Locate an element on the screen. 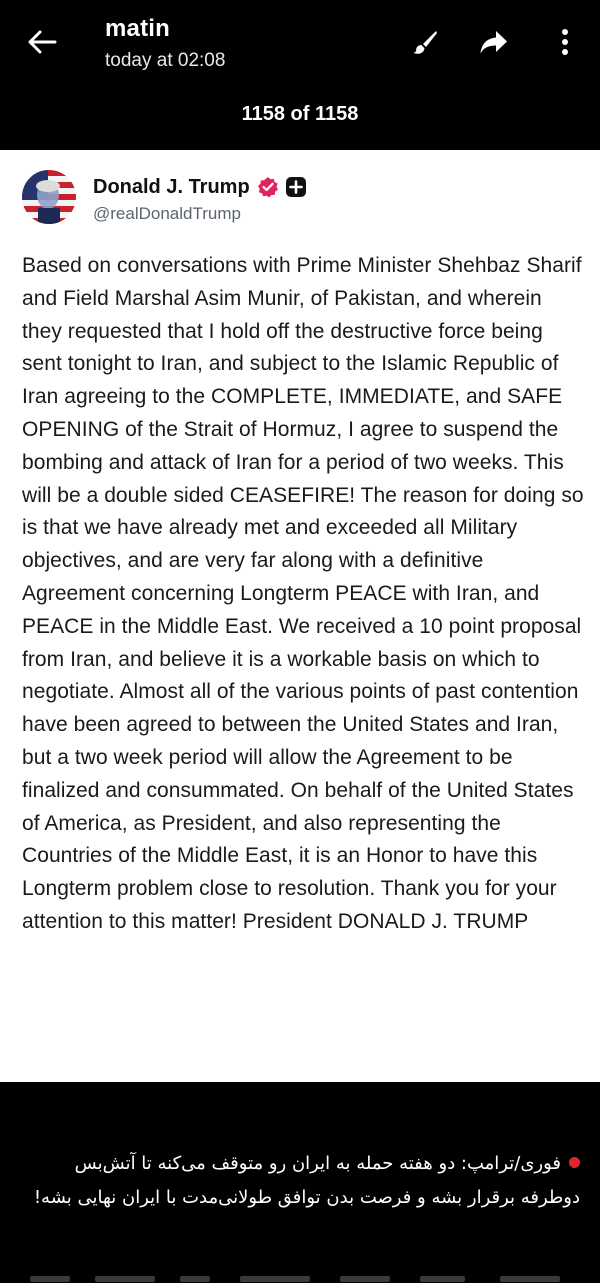  verified-icon is located at coordinates (268, 187).